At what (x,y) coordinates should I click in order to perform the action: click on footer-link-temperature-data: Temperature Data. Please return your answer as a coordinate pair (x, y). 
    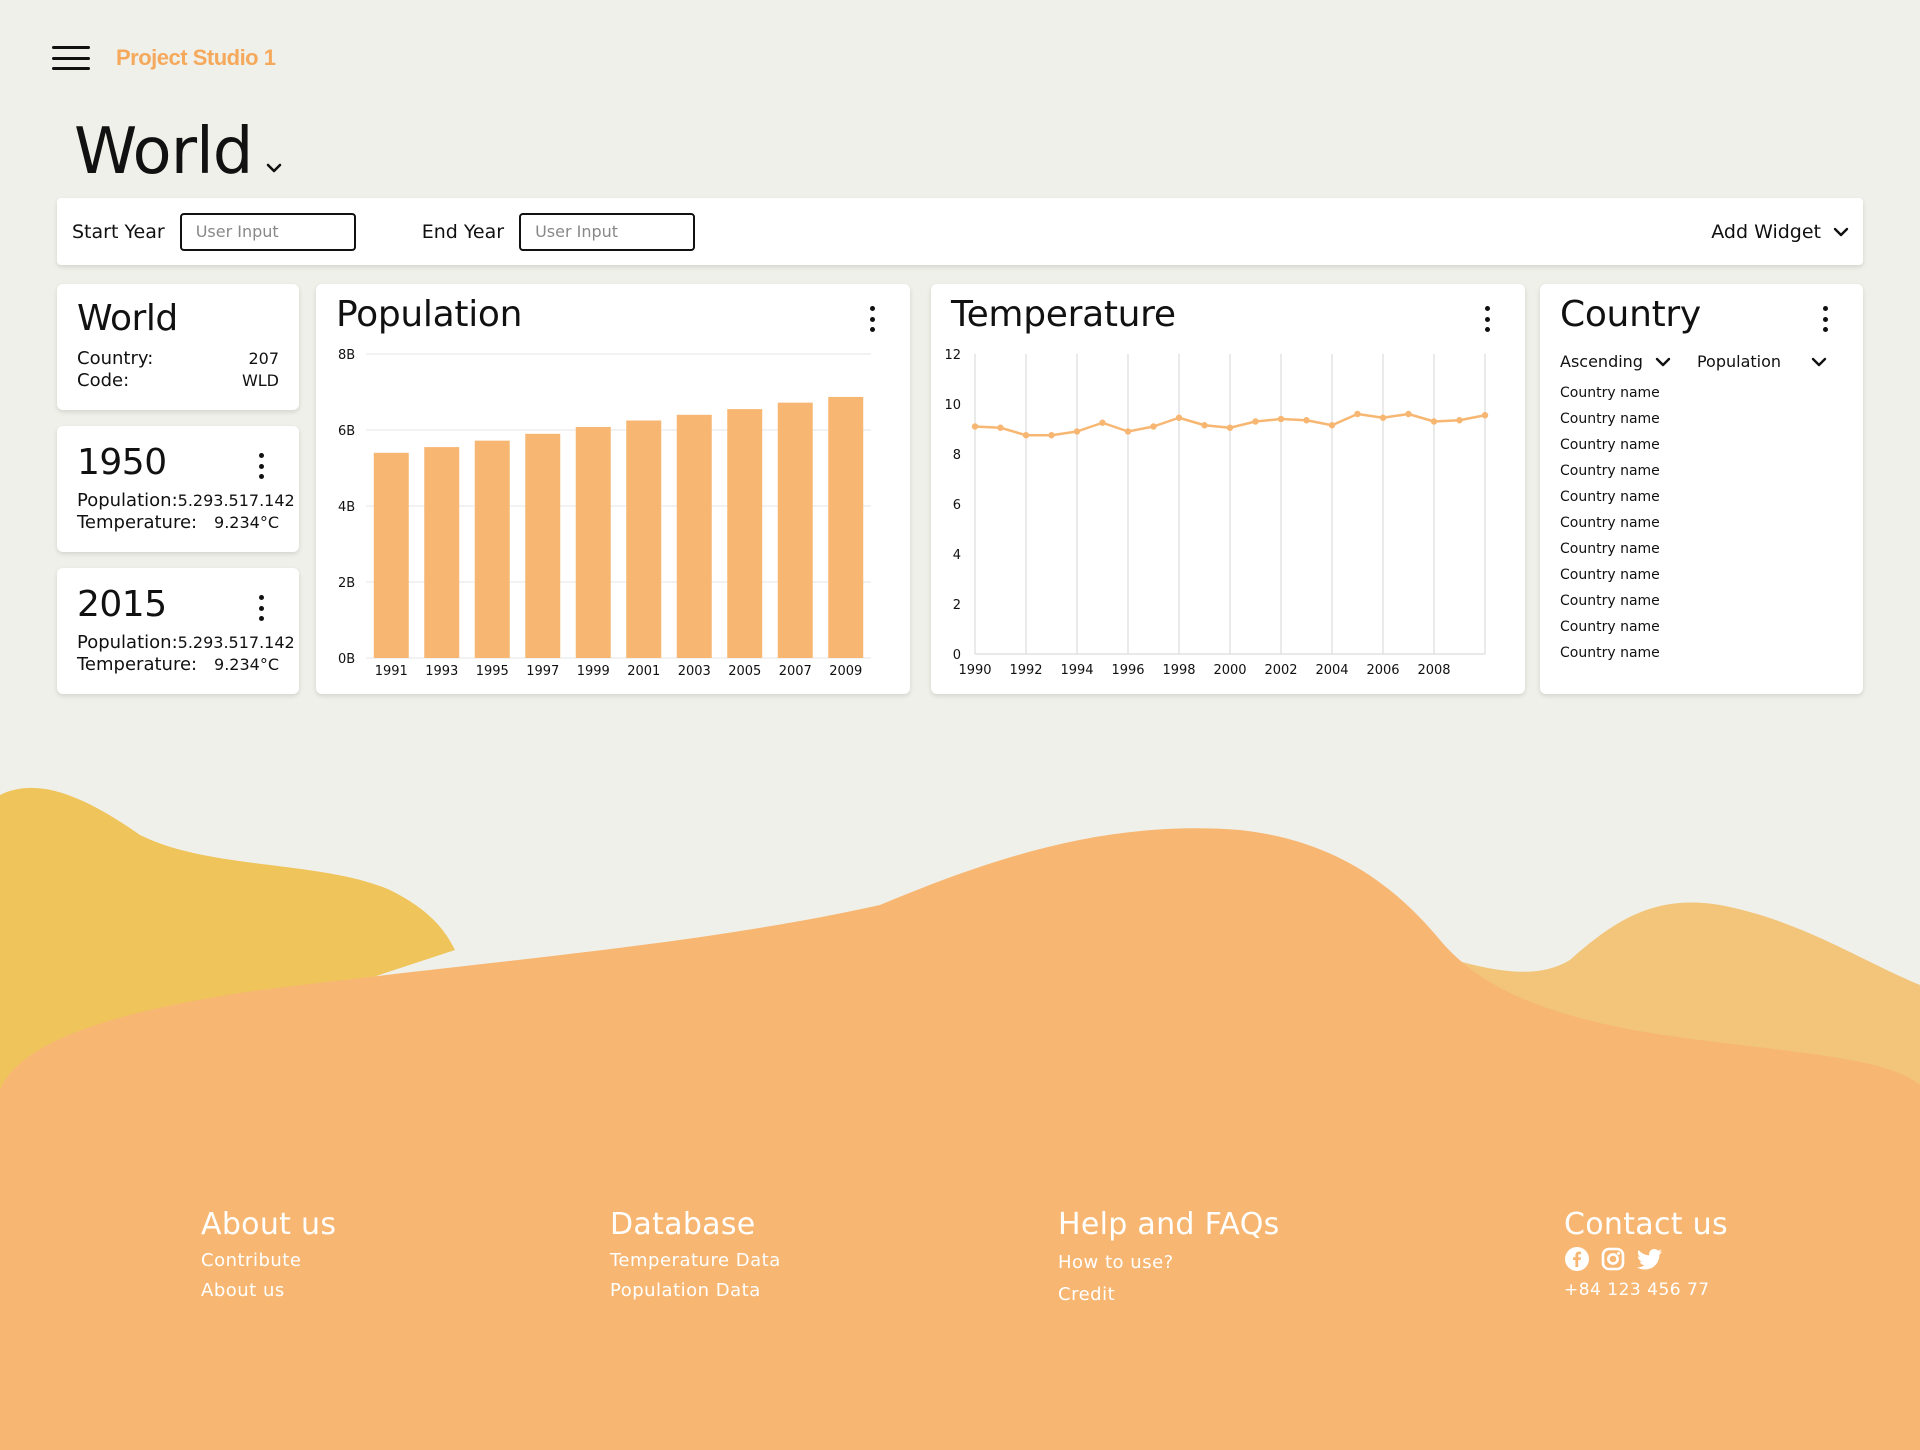
    Looking at the image, I should click on (695, 1261).